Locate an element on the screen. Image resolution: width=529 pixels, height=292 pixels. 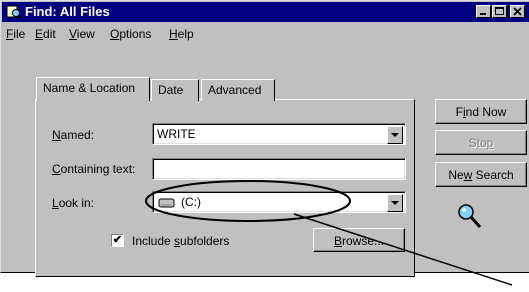
tab-name-location: Name & Location is located at coordinates (93, 89).